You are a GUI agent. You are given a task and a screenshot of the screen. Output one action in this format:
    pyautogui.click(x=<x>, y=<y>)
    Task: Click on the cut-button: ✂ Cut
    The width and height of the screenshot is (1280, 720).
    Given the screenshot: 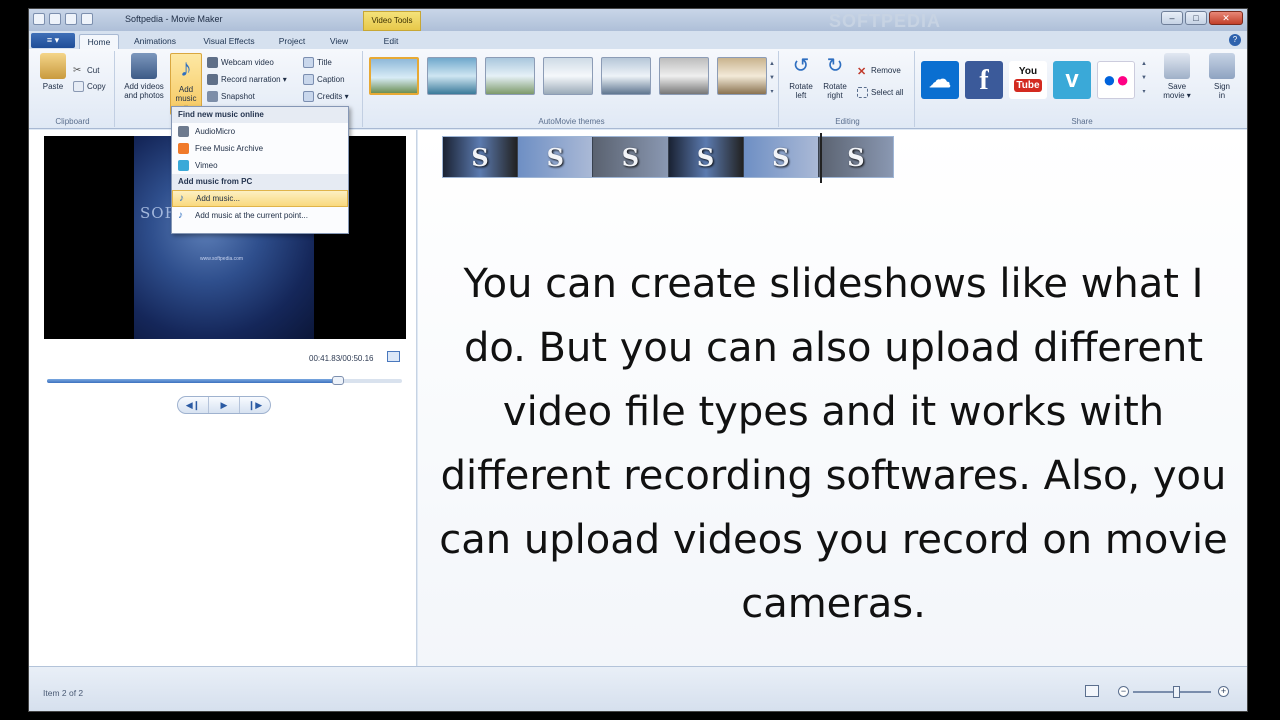 What is the action you would take?
    pyautogui.click(x=86, y=70)
    